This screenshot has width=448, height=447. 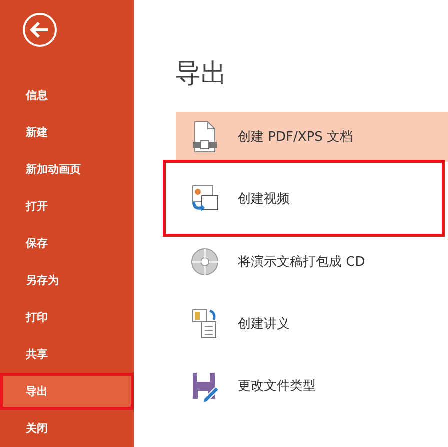 What do you see at coordinates (67, 169) in the screenshot?
I see `sidebar-item: 新加动画页` at bounding box center [67, 169].